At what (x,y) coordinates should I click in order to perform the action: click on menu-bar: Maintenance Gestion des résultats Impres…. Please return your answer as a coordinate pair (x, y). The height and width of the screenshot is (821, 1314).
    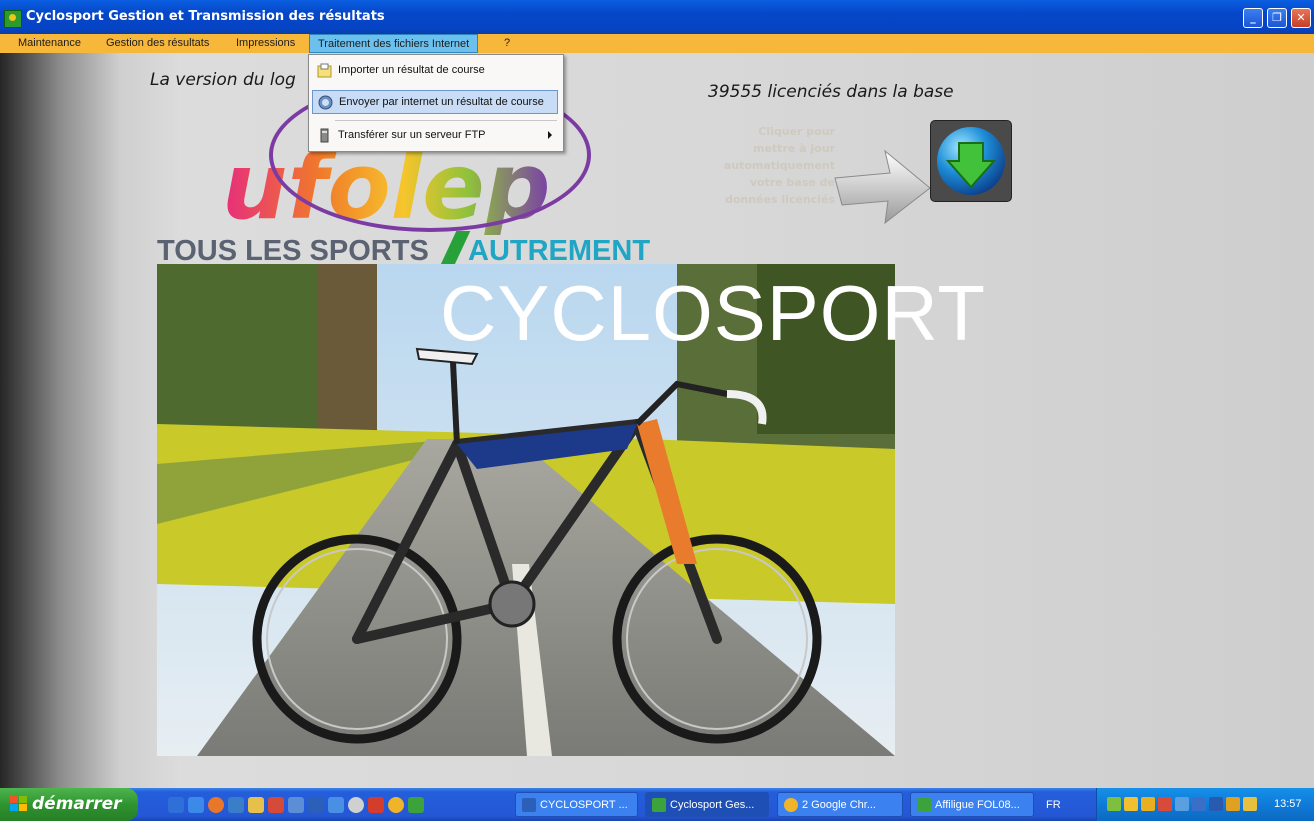
    Looking at the image, I should click on (657, 43).